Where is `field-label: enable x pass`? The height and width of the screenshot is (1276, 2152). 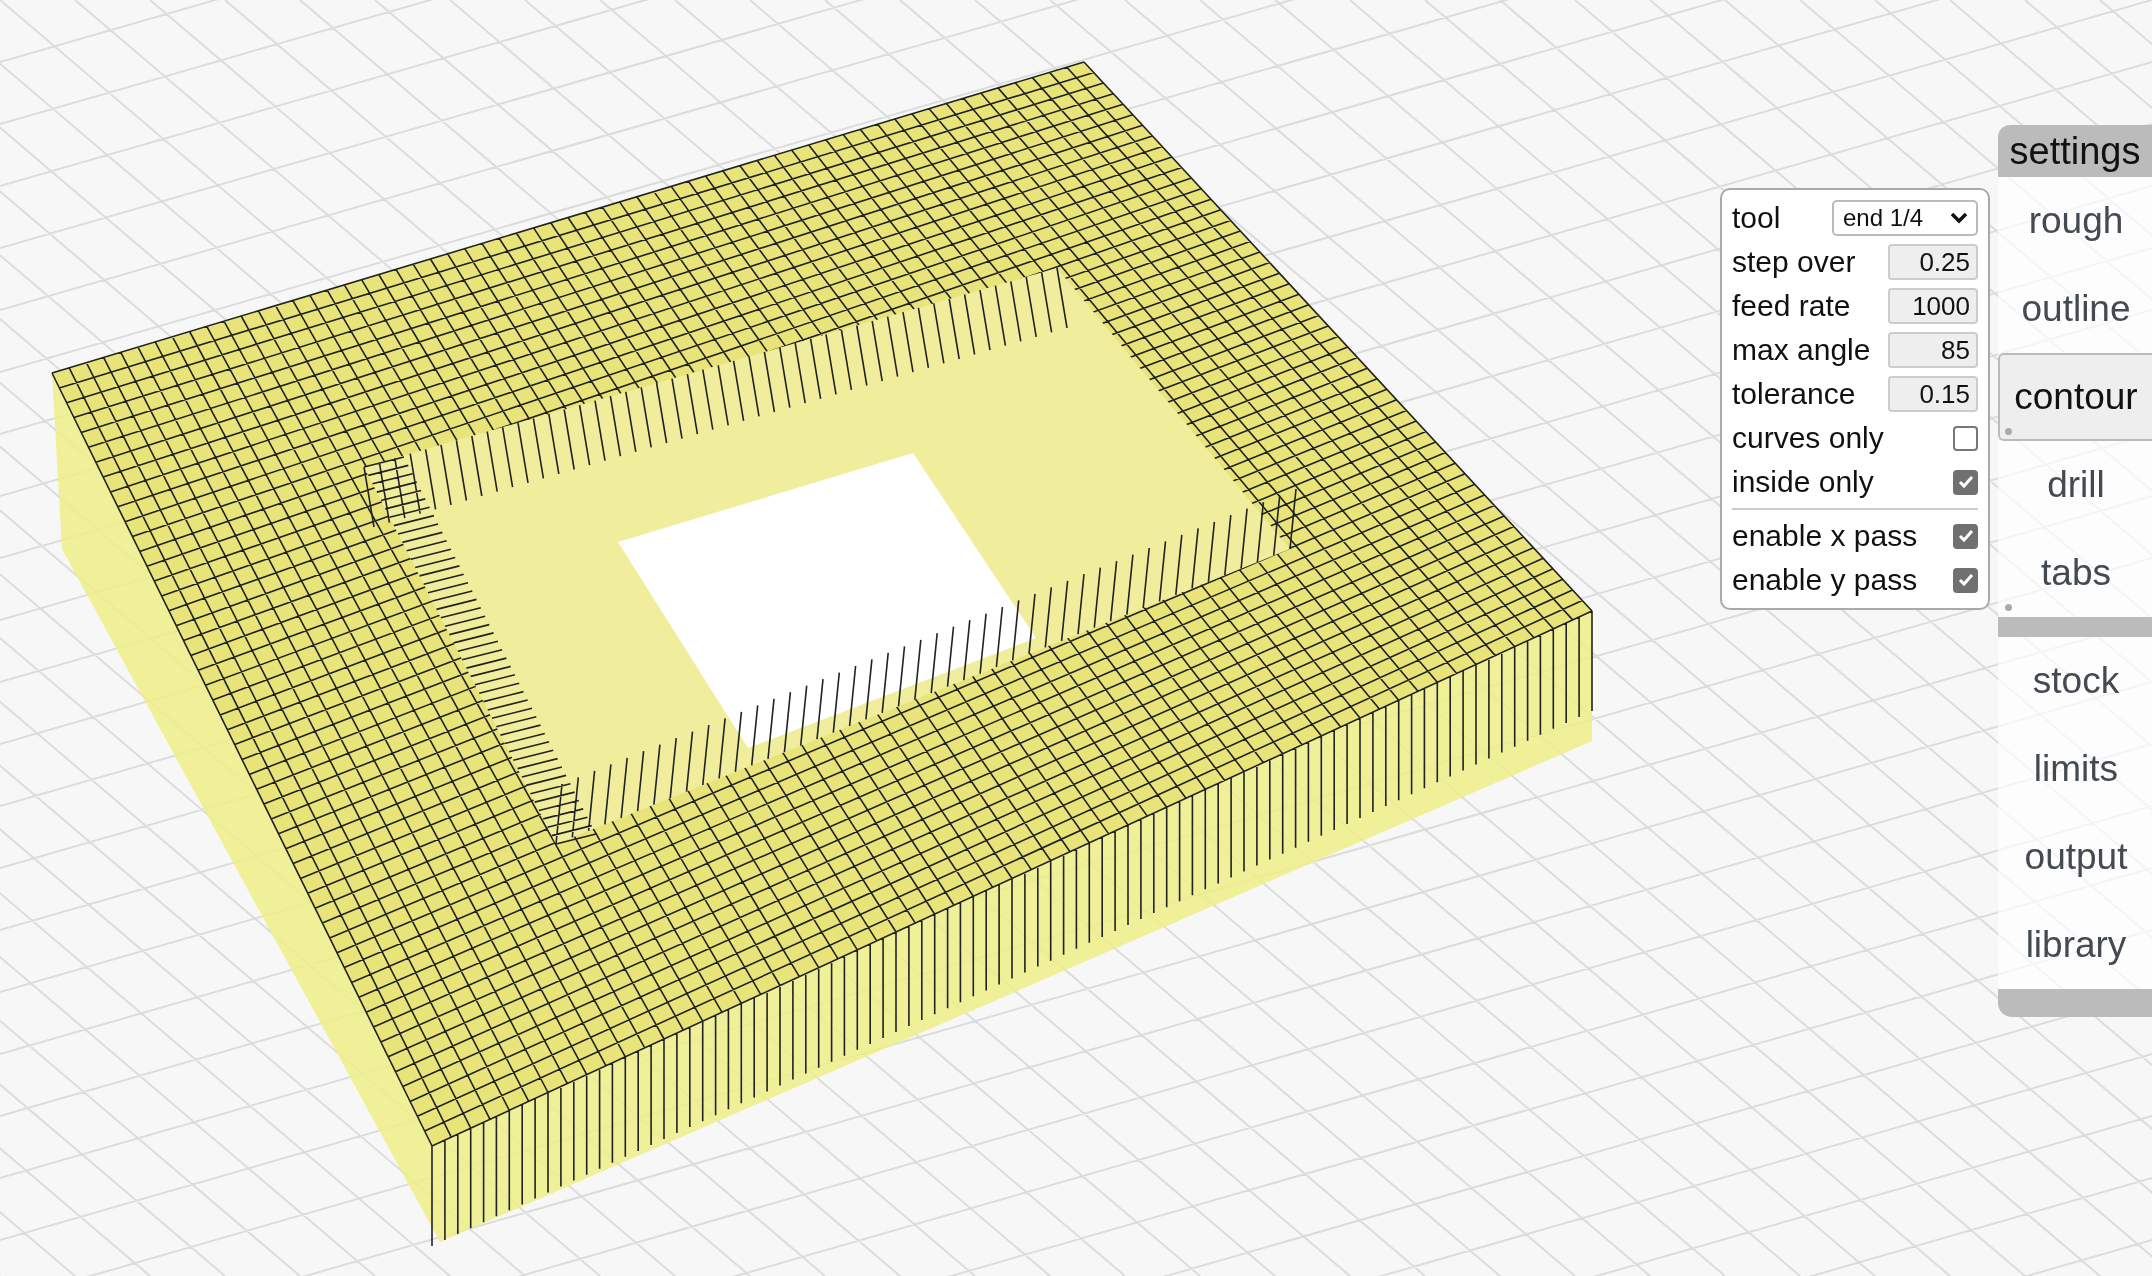
field-label: enable x pass is located at coordinates (1825, 536).